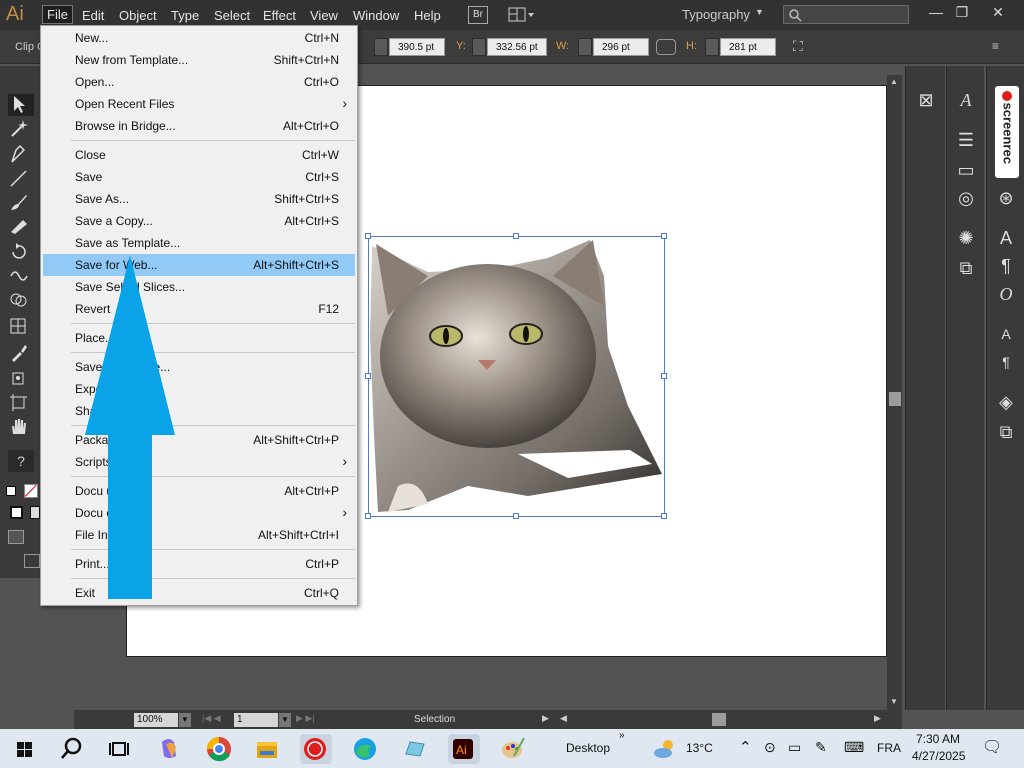 This screenshot has width=1024, height=768. I want to click on align-panel-icon: ☰, so click(966, 140).